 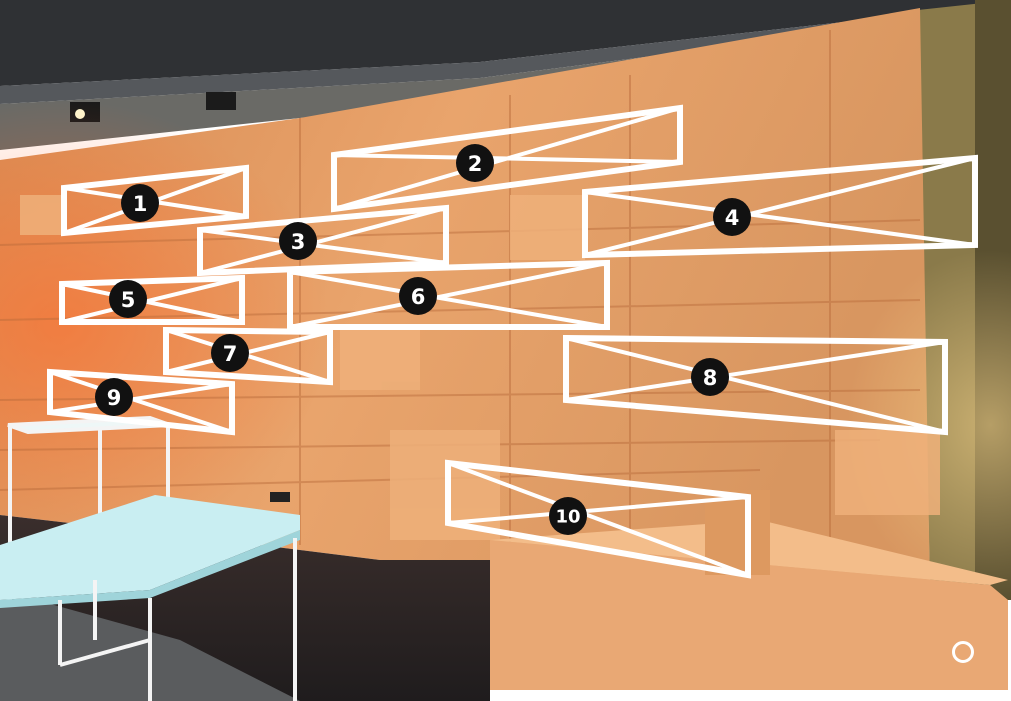 I want to click on badge-number: 8, so click(x=710, y=378).